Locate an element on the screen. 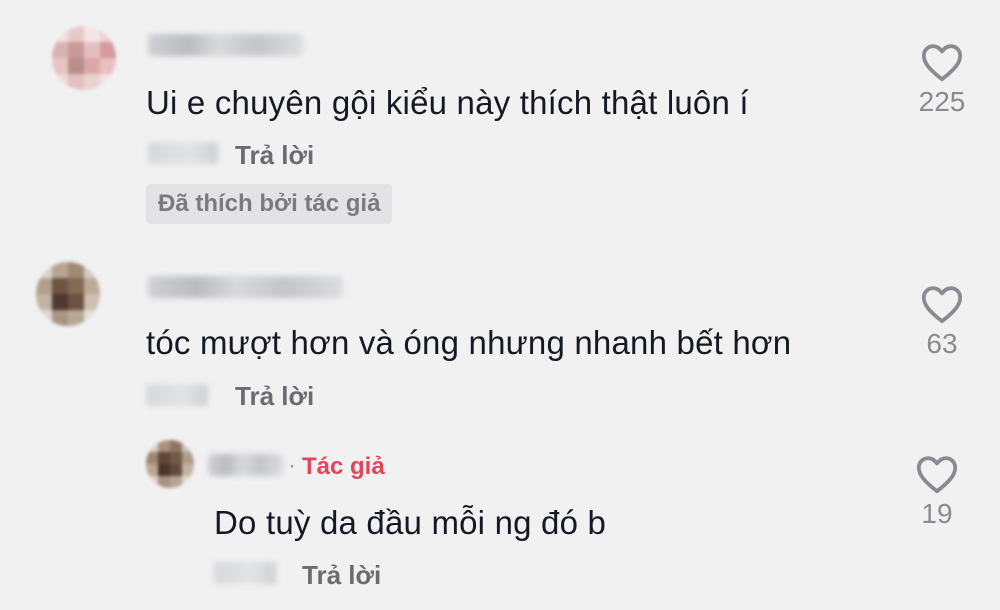 The height and width of the screenshot is (610, 1000). author-badge: Tác giả is located at coordinates (343, 466).